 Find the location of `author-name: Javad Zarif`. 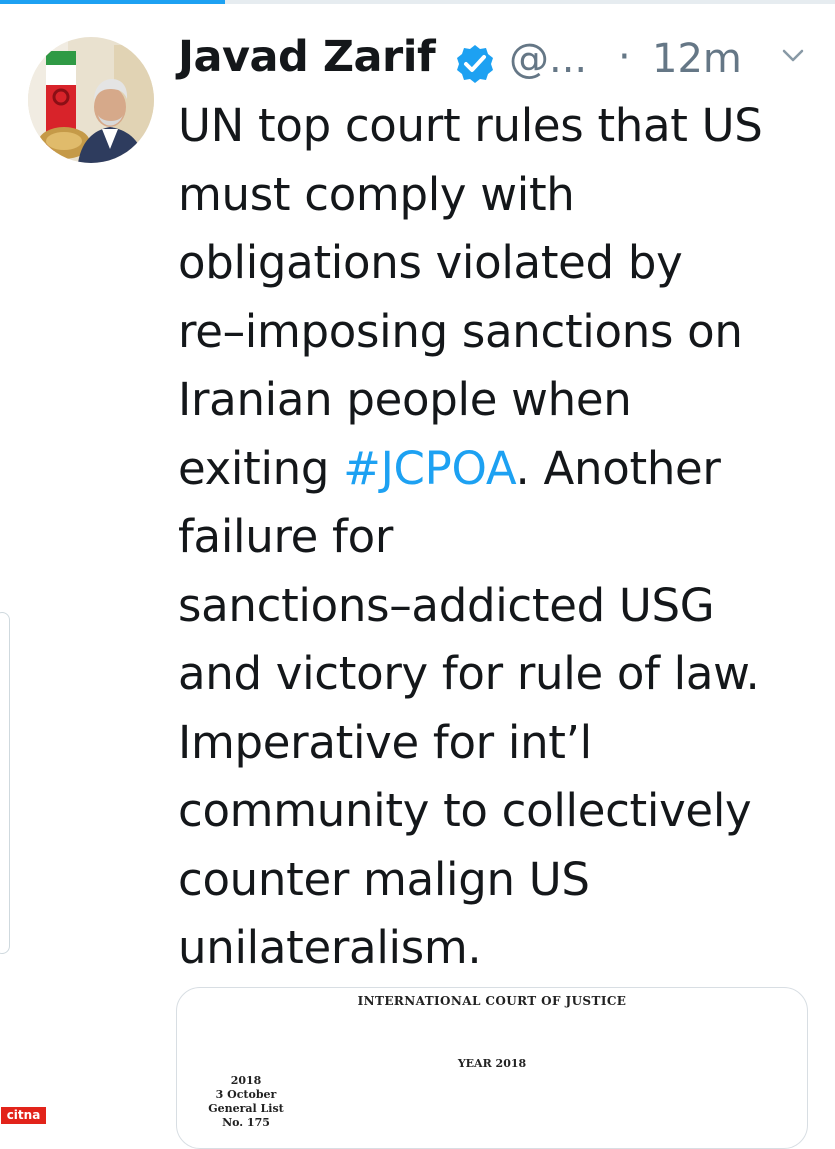

author-name: Javad Zarif is located at coordinates (307, 57).